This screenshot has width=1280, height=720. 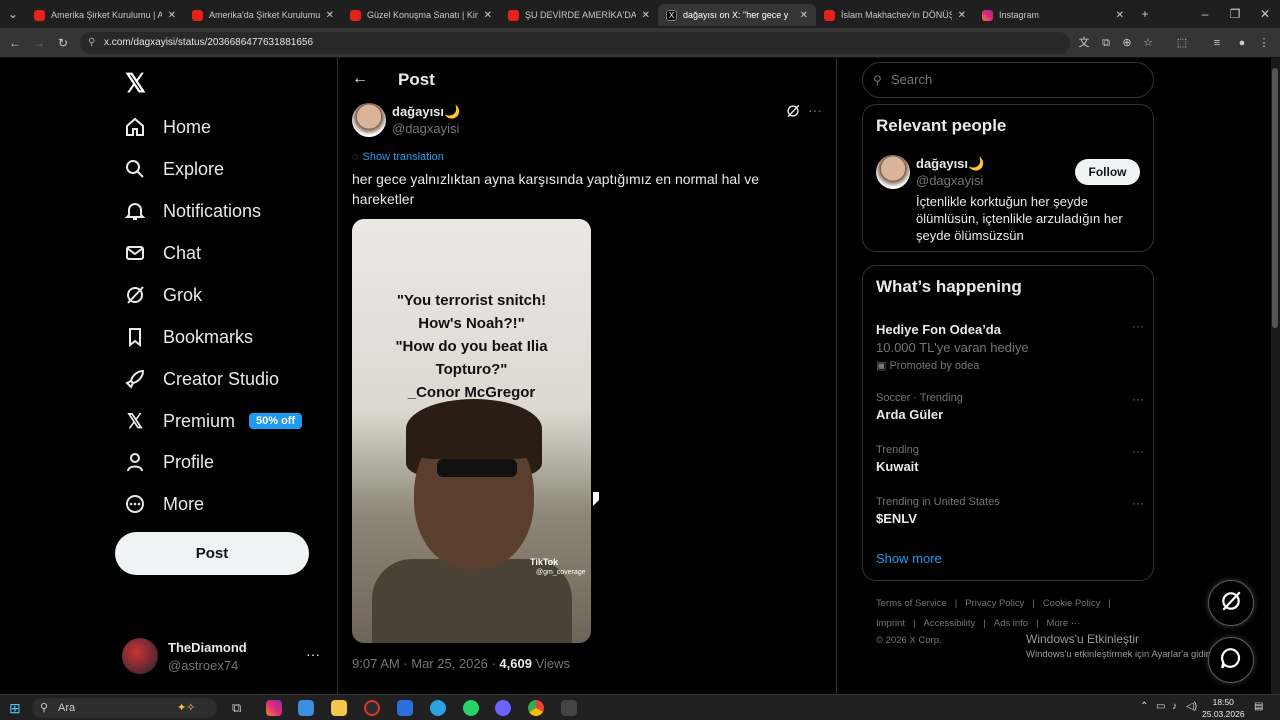 What do you see at coordinates (1011, 623) in the screenshot?
I see `footer-link: Ads info` at bounding box center [1011, 623].